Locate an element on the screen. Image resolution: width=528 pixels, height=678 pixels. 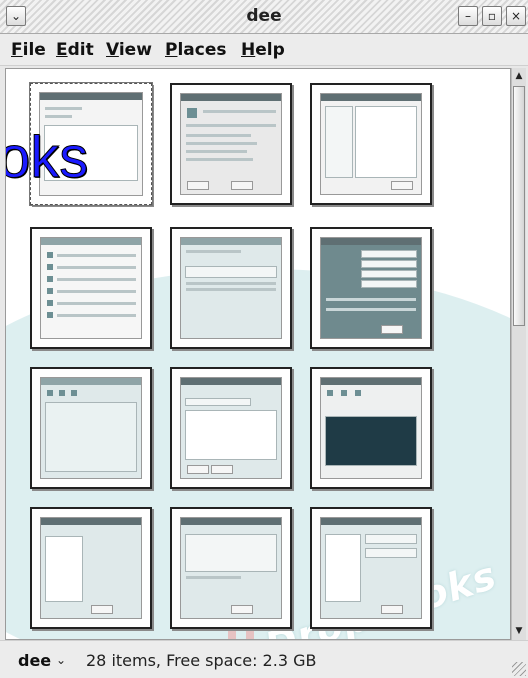
menu-help: Help is located at coordinates (263, 50).